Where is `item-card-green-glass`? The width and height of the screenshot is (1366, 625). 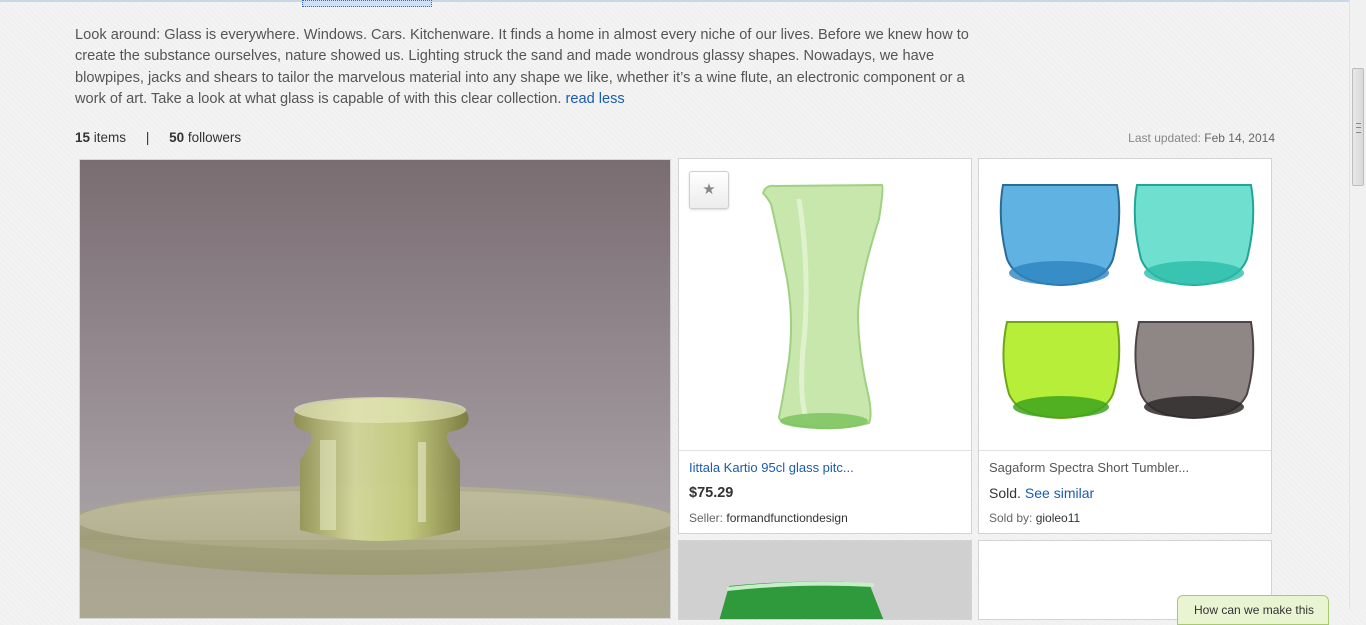
item-card-green-glass is located at coordinates (825, 580).